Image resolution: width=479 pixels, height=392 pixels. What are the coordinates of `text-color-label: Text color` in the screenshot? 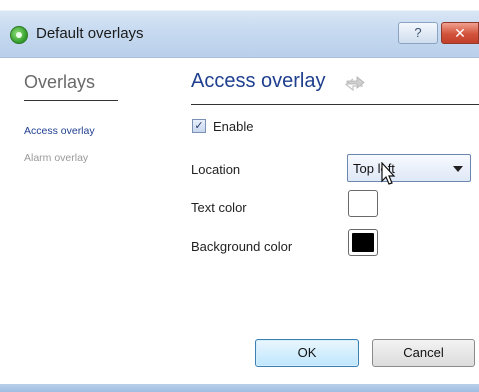 It's located at (219, 207).